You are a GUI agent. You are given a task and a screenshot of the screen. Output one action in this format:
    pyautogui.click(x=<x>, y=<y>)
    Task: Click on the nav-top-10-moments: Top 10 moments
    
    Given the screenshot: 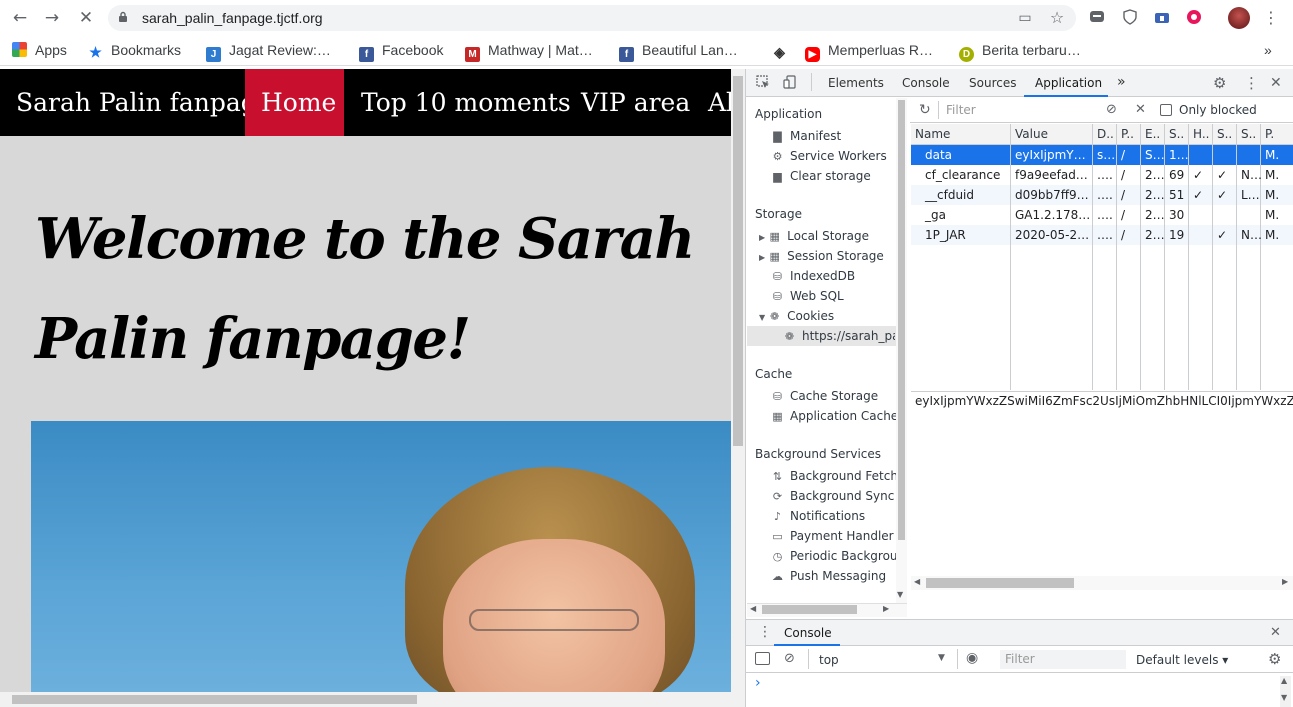 What is the action you would take?
    pyautogui.click(x=466, y=102)
    